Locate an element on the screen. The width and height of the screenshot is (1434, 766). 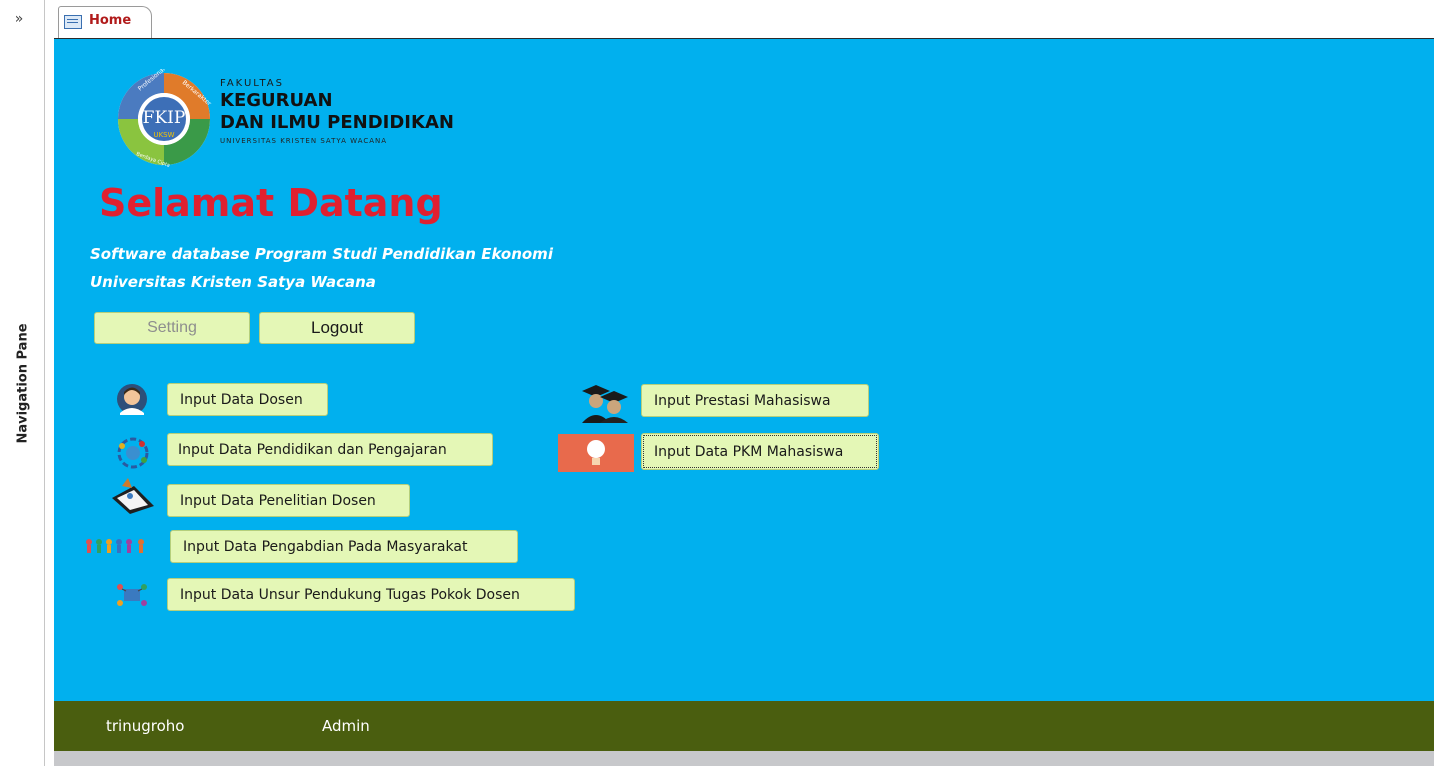
faculty-name-line1: KEGURUAN is located at coordinates (276, 100).